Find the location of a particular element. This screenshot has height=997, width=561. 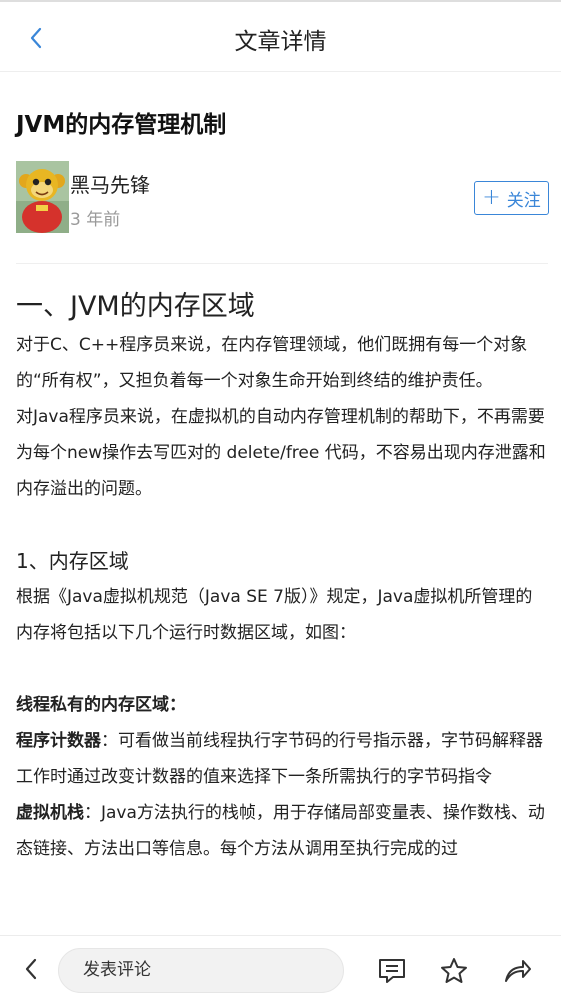

star-icon is located at coordinates (454, 971).